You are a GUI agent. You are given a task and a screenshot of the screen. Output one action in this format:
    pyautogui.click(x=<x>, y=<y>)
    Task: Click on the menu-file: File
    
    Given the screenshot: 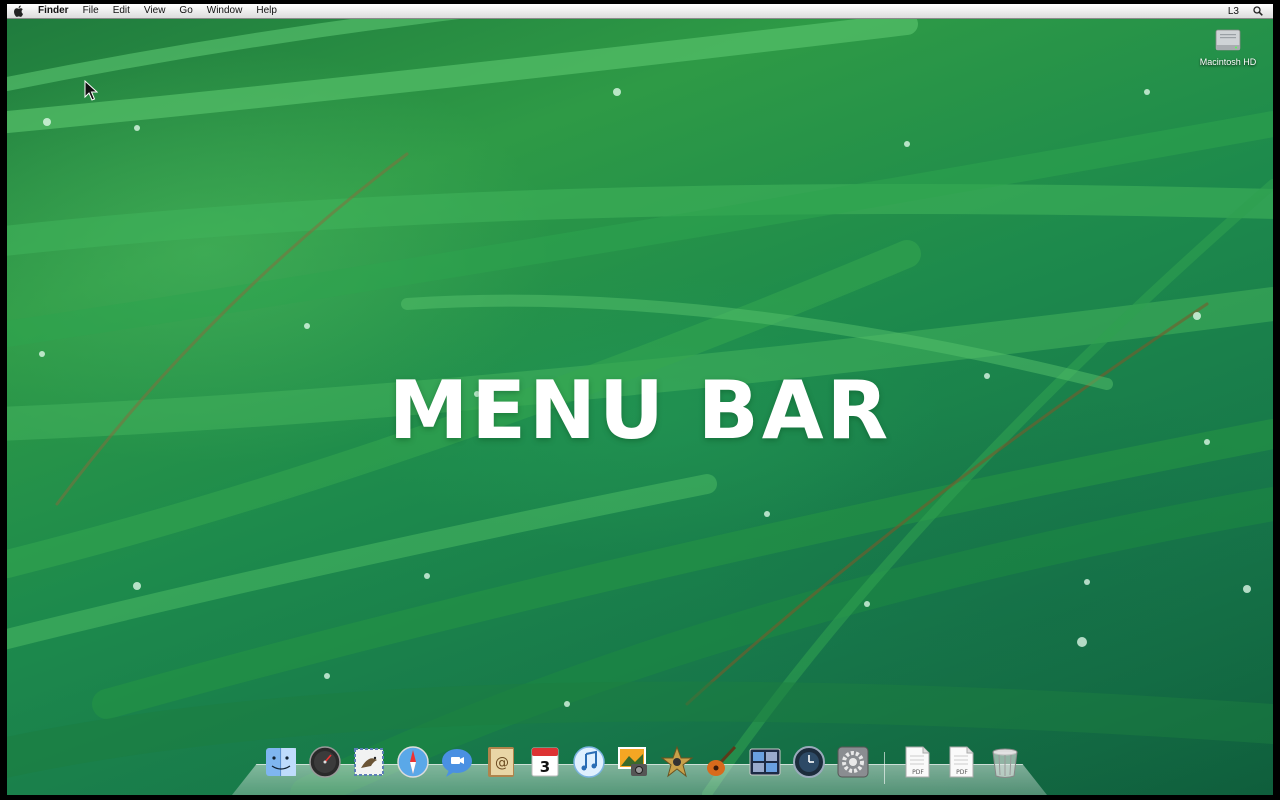 What is the action you would take?
    pyautogui.click(x=91, y=11)
    